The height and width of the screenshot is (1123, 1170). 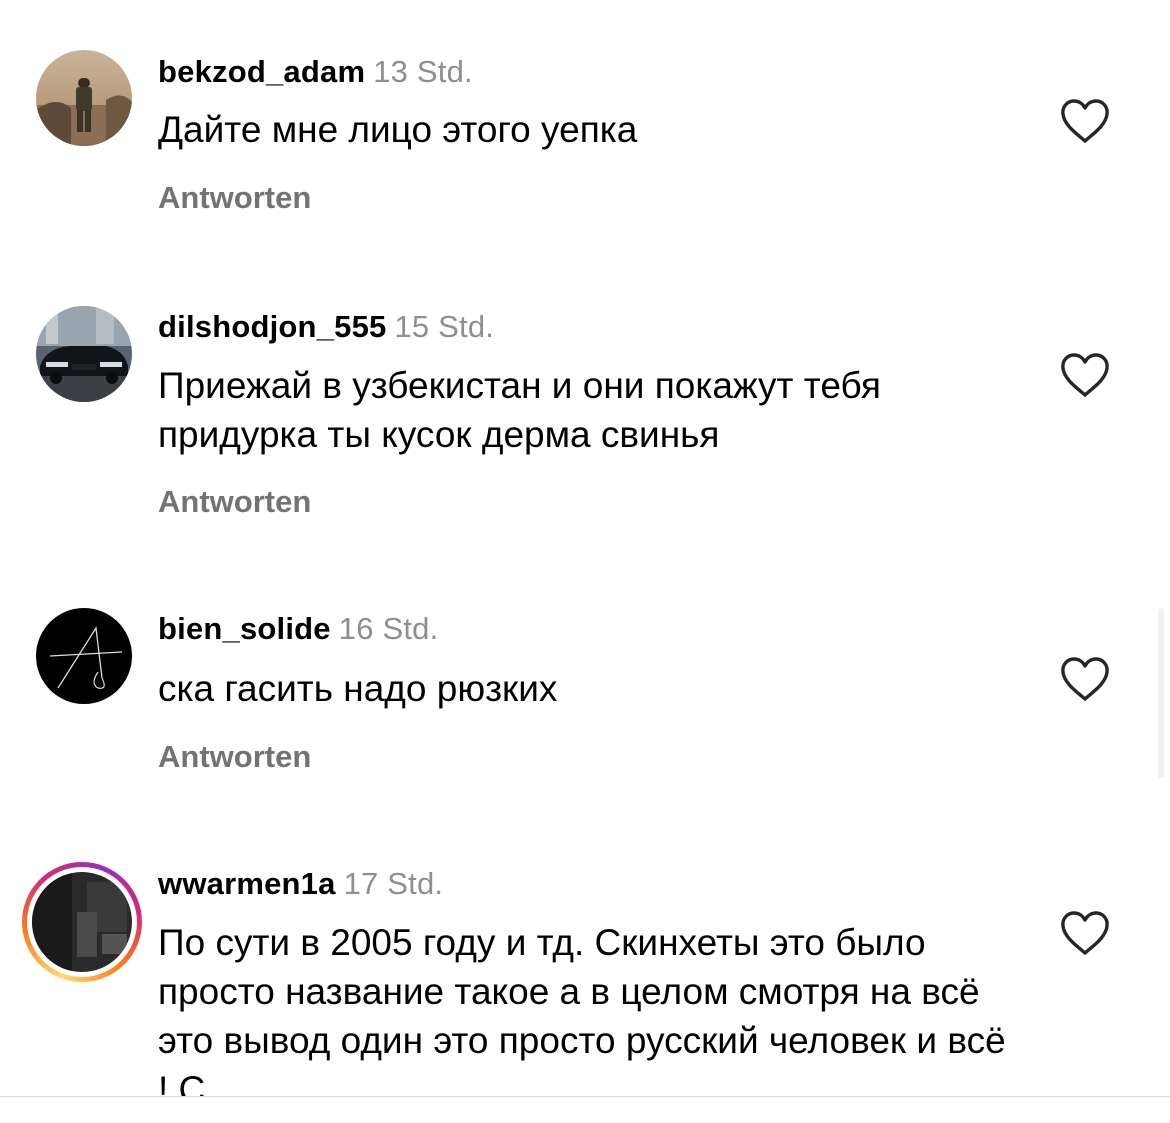 What do you see at coordinates (423, 71) in the screenshot?
I see `comment-timestamp: 13 Std.` at bounding box center [423, 71].